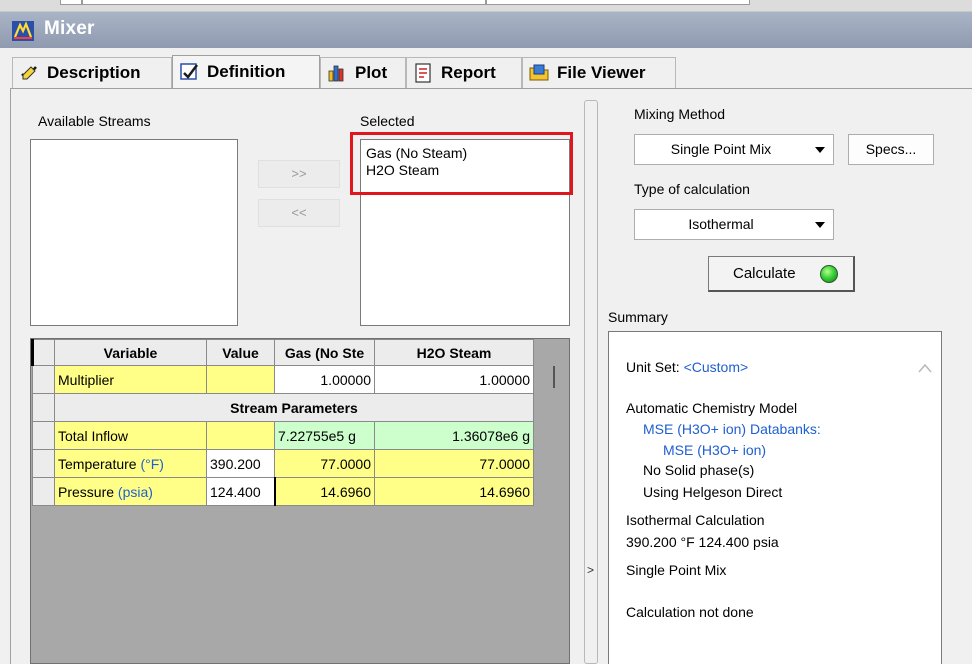 The image size is (972, 664). Describe the element at coordinates (454, 463) in the screenshot. I see `temperature-h2o-cell: 77.0000` at that location.